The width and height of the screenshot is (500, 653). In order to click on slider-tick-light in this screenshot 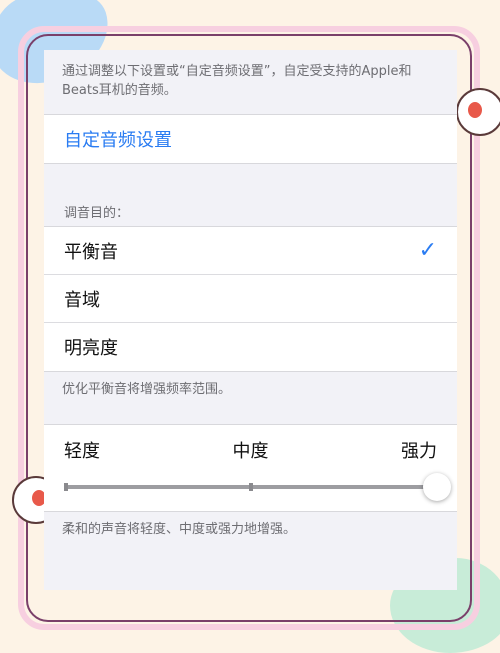, I will do `click(66, 487)`.